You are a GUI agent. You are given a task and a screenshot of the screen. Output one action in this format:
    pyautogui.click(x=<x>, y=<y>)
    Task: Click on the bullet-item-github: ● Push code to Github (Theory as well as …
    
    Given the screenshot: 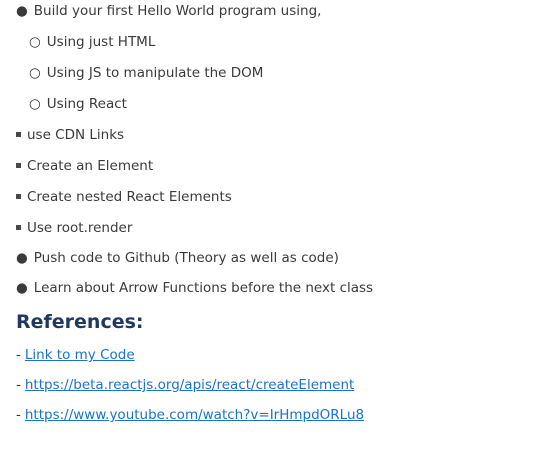 What is the action you would take?
    pyautogui.click(x=177, y=258)
    